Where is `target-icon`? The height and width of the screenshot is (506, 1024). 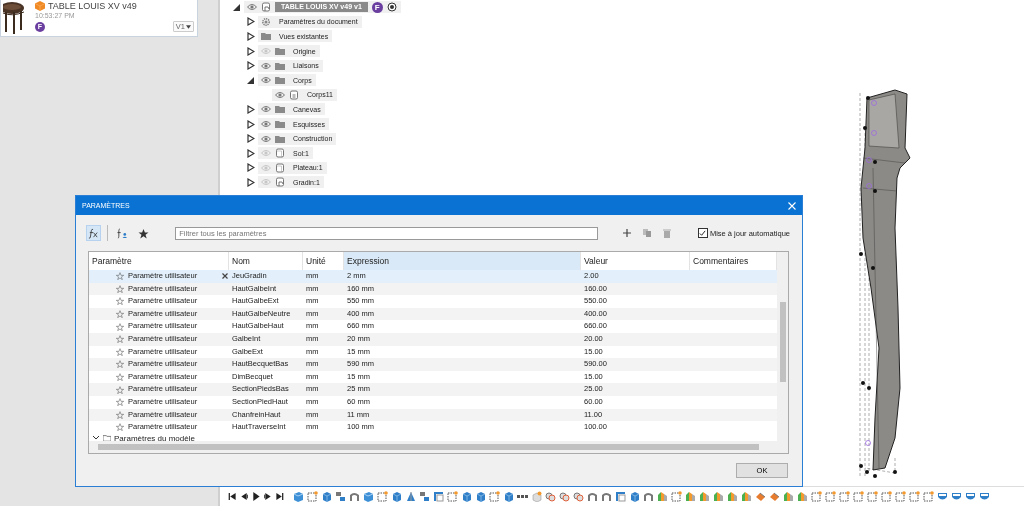
target-icon is located at coordinates (391, 7).